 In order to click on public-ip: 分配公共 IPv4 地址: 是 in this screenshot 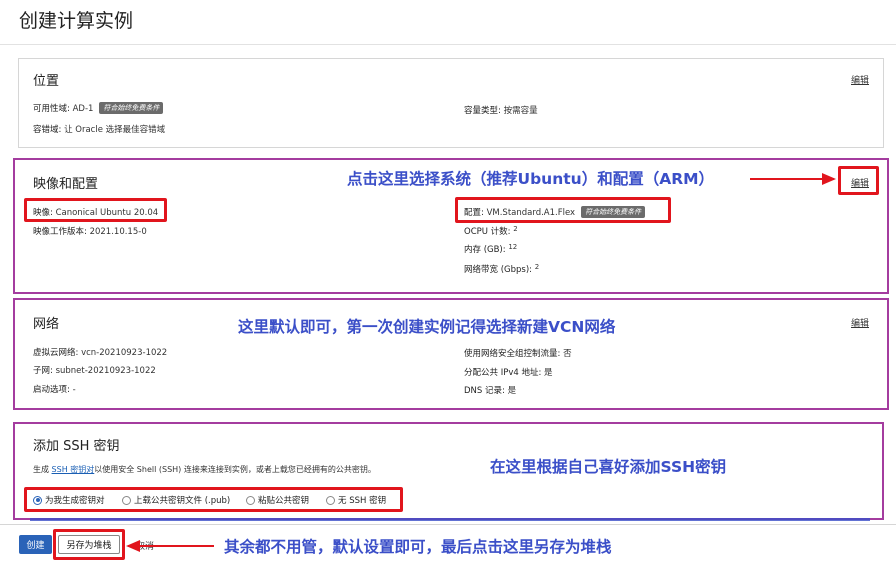, I will do `click(508, 373)`.